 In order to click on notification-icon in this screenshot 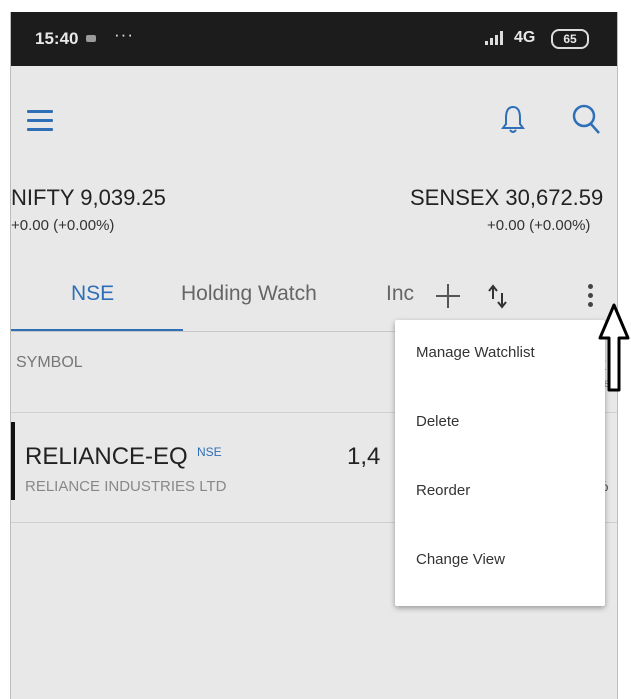, I will do `click(91, 38)`.